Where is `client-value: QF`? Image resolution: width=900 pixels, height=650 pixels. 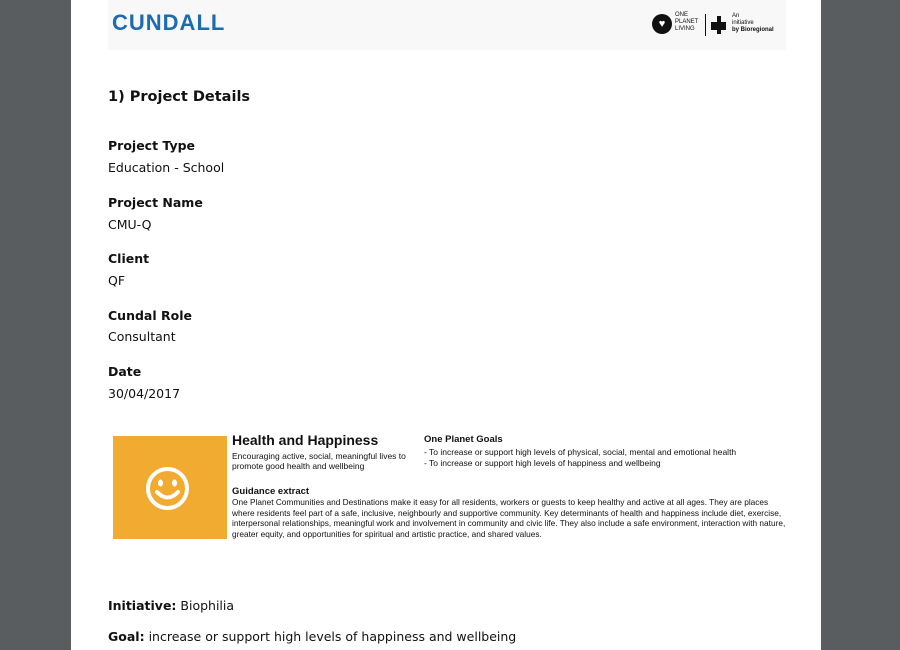
client-value: QF is located at coordinates (117, 280).